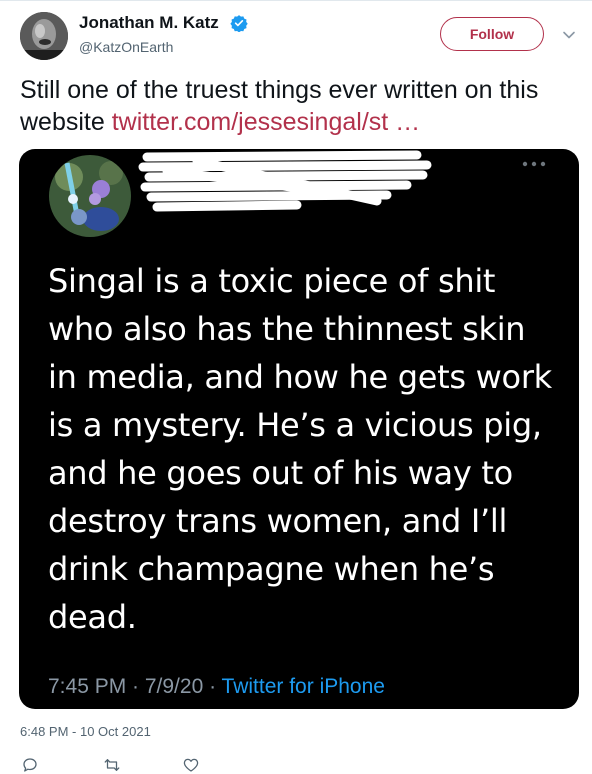 Image resolution: width=592 pixels, height=774 pixels. What do you see at coordinates (30, 765) in the screenshot?
I see `reply-icon` at bounding box center [30, 765].